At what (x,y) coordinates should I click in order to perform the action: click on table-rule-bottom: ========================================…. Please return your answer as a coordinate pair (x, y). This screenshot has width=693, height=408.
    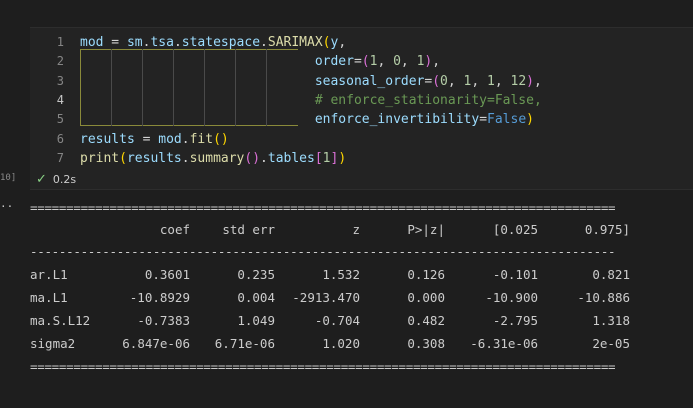
    Looking at the image, I should click on (323, 366).